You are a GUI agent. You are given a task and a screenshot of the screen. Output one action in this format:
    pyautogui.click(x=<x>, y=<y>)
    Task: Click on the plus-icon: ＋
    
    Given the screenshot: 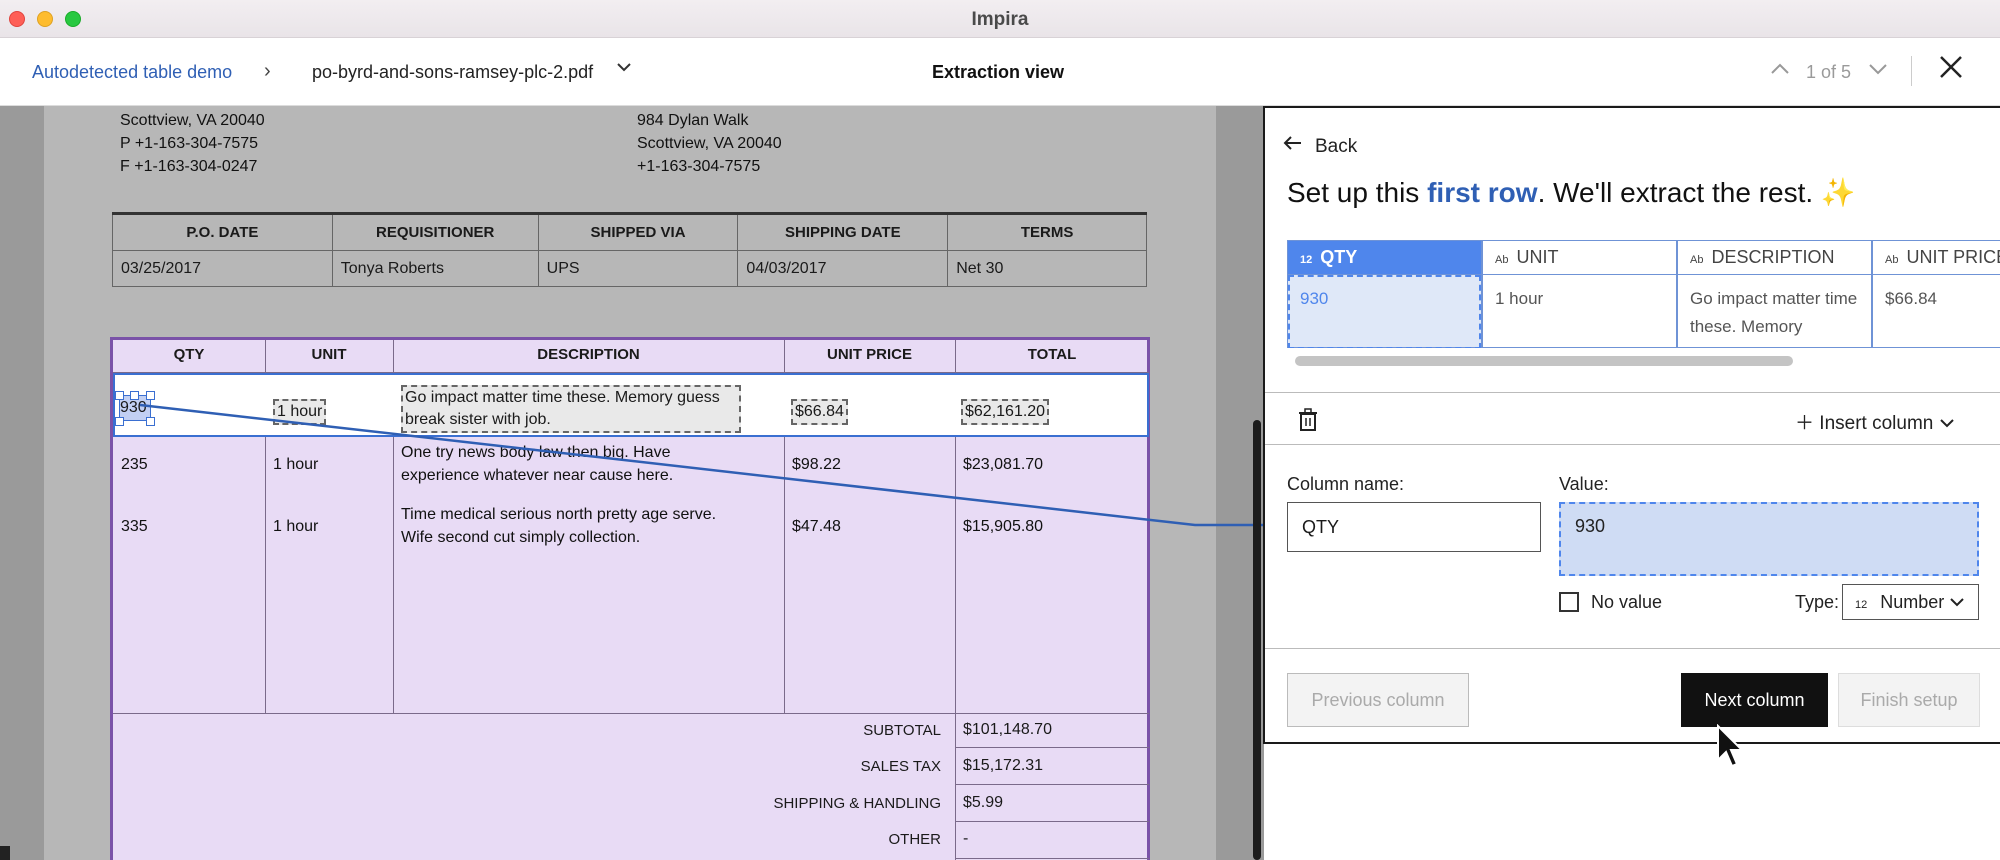 What is the action you would take?
    pyautogui.click(x=1805, y=423)
    